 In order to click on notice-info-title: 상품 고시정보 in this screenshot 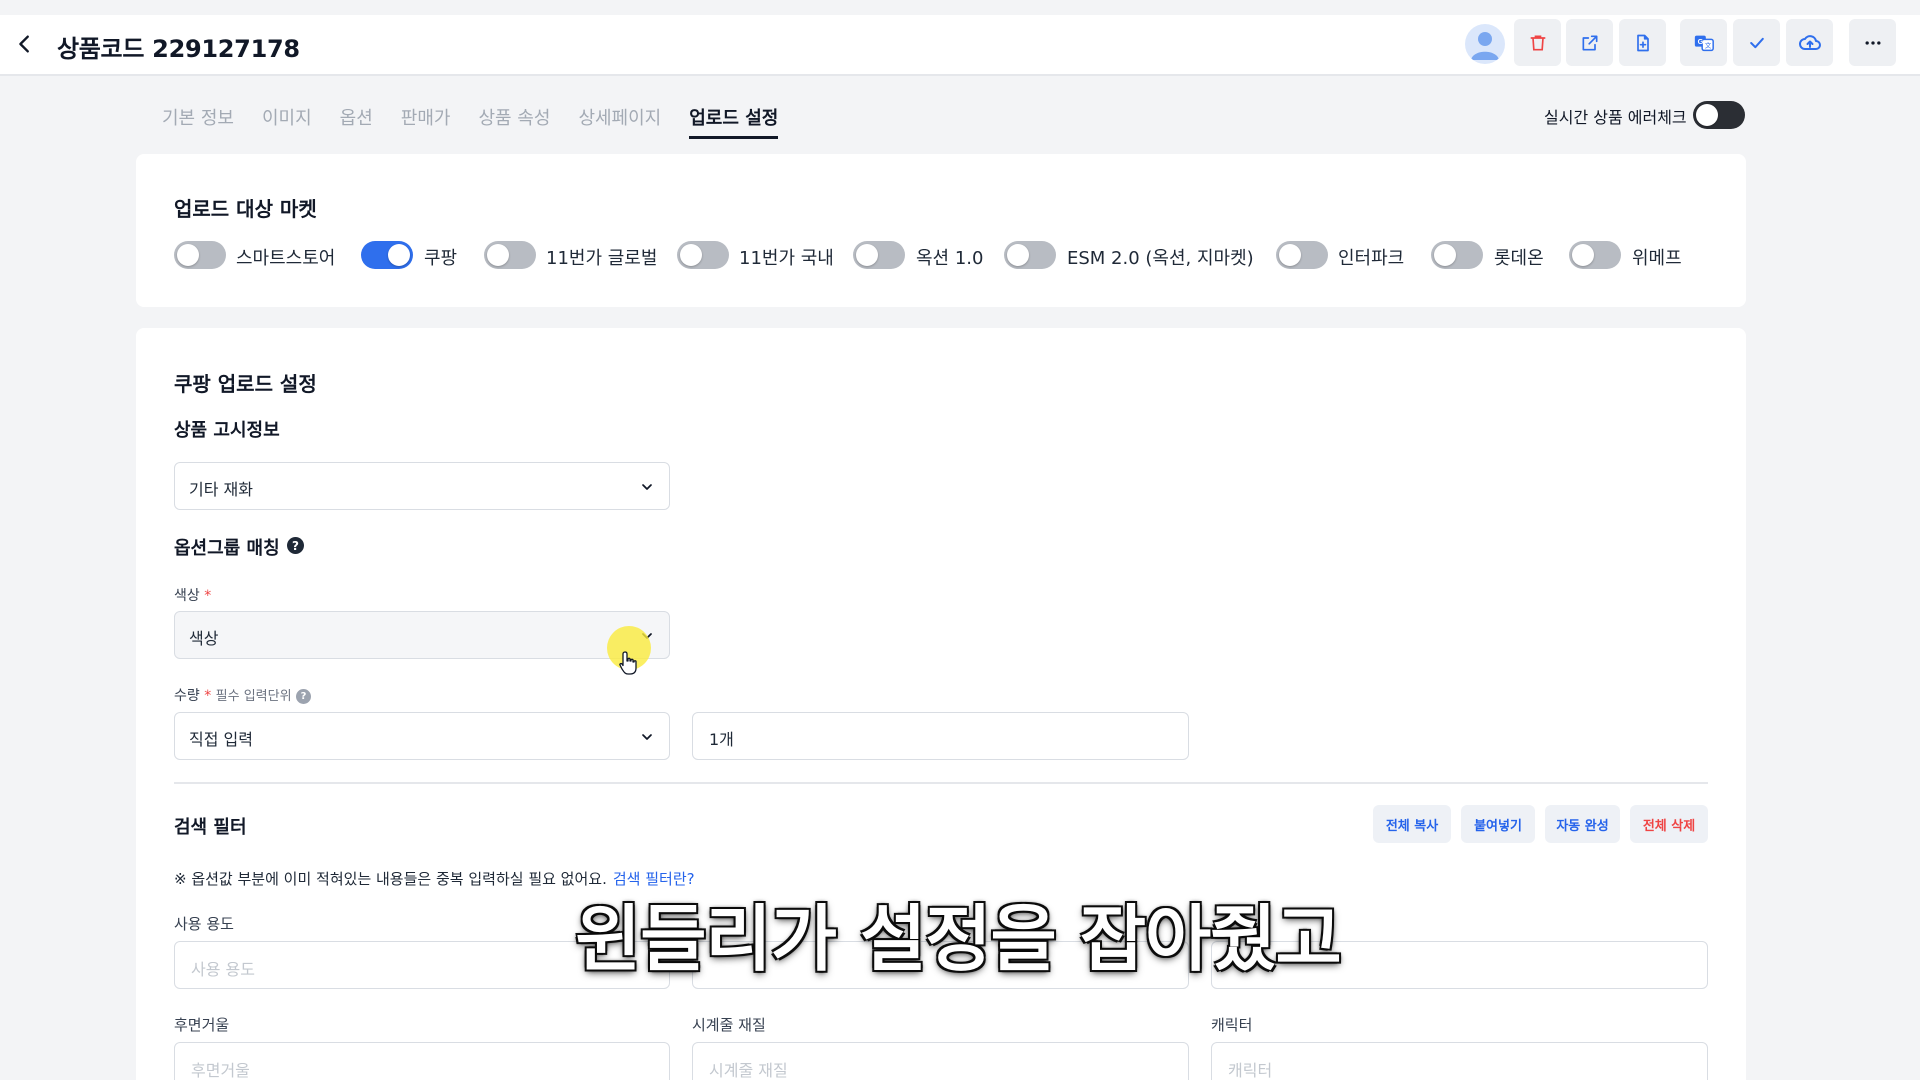, I will do `click(227, 430)`.